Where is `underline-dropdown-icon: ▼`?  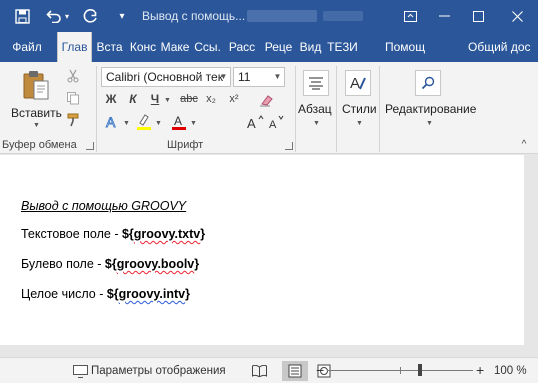 underline-dropdown-icon: ▼ is located at coordinates (167, 100).